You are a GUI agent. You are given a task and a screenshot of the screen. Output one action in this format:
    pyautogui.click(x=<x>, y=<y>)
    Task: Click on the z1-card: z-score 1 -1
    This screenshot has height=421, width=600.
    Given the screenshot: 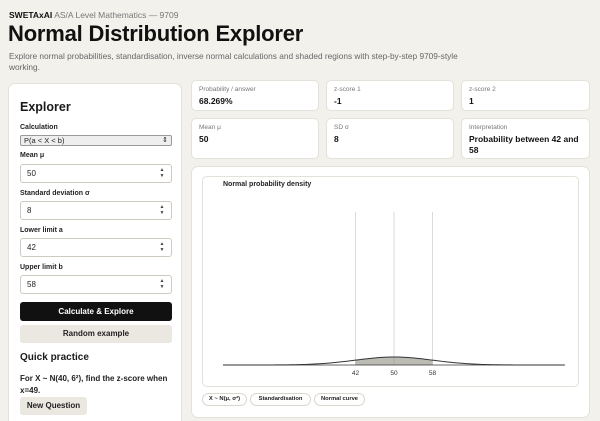 What is the action you would take?
    pyautogui.click(x=390, y=95)
    